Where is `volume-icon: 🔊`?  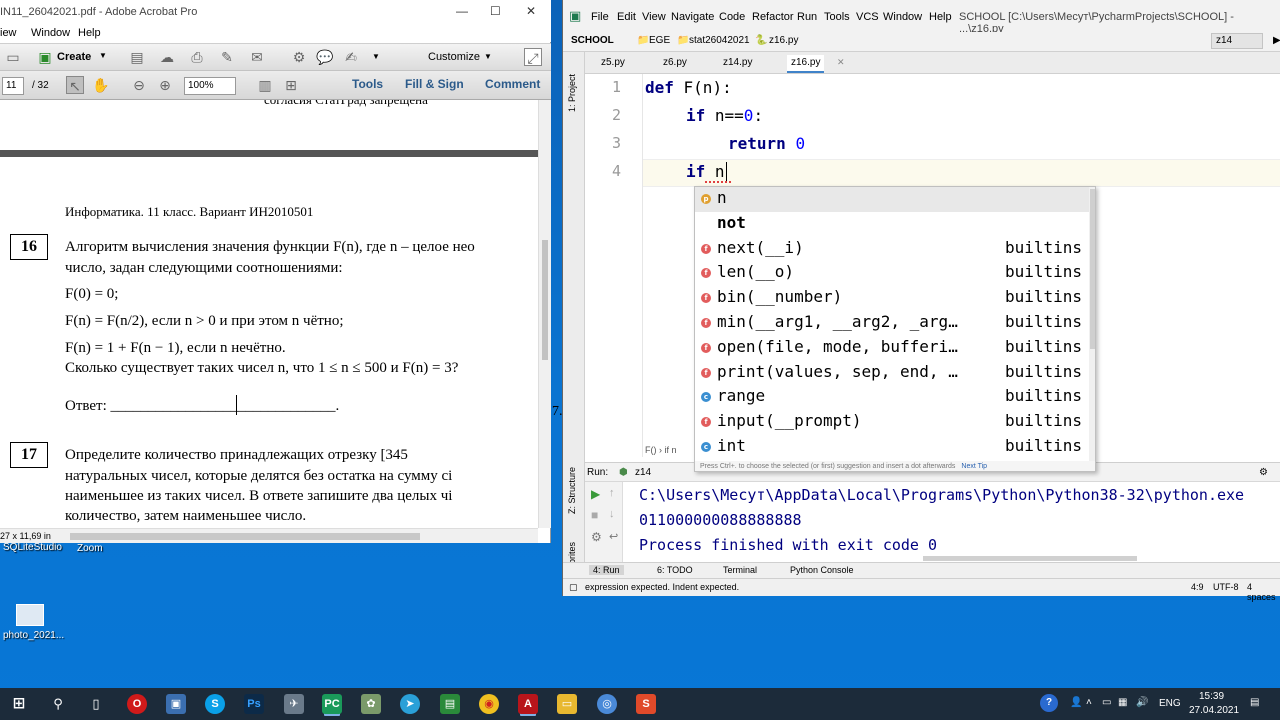 volume-icon: 🔊 is located at coordinates (1142, 702).